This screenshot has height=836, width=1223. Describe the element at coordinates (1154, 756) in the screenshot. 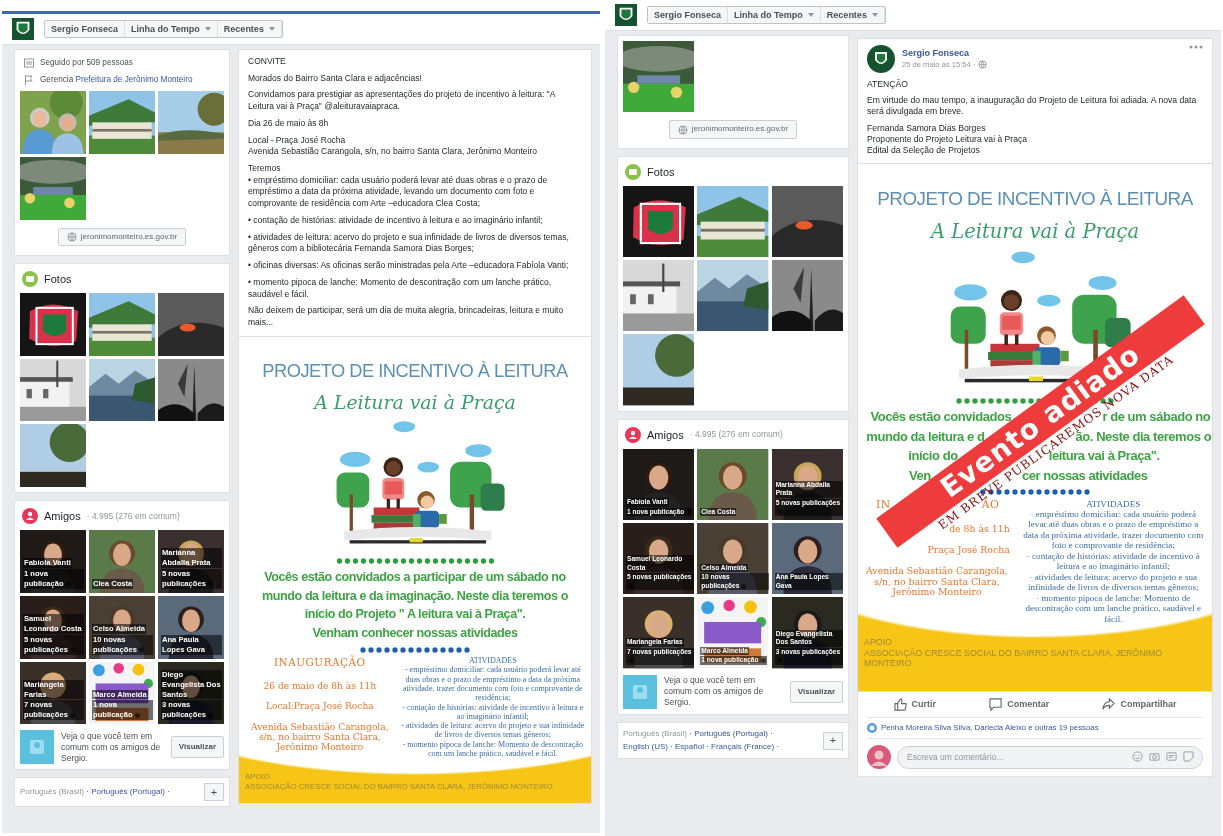

I see `camera-icon` at that location.